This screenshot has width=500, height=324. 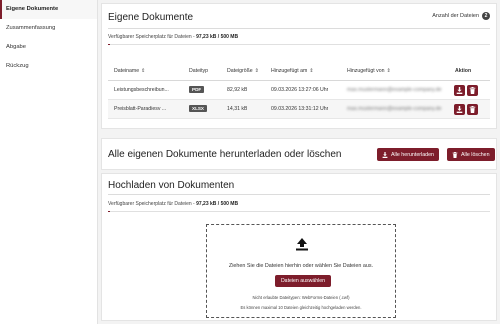 I want to click on delete-all-label: Alle löschen, so click(x=475, y=154).